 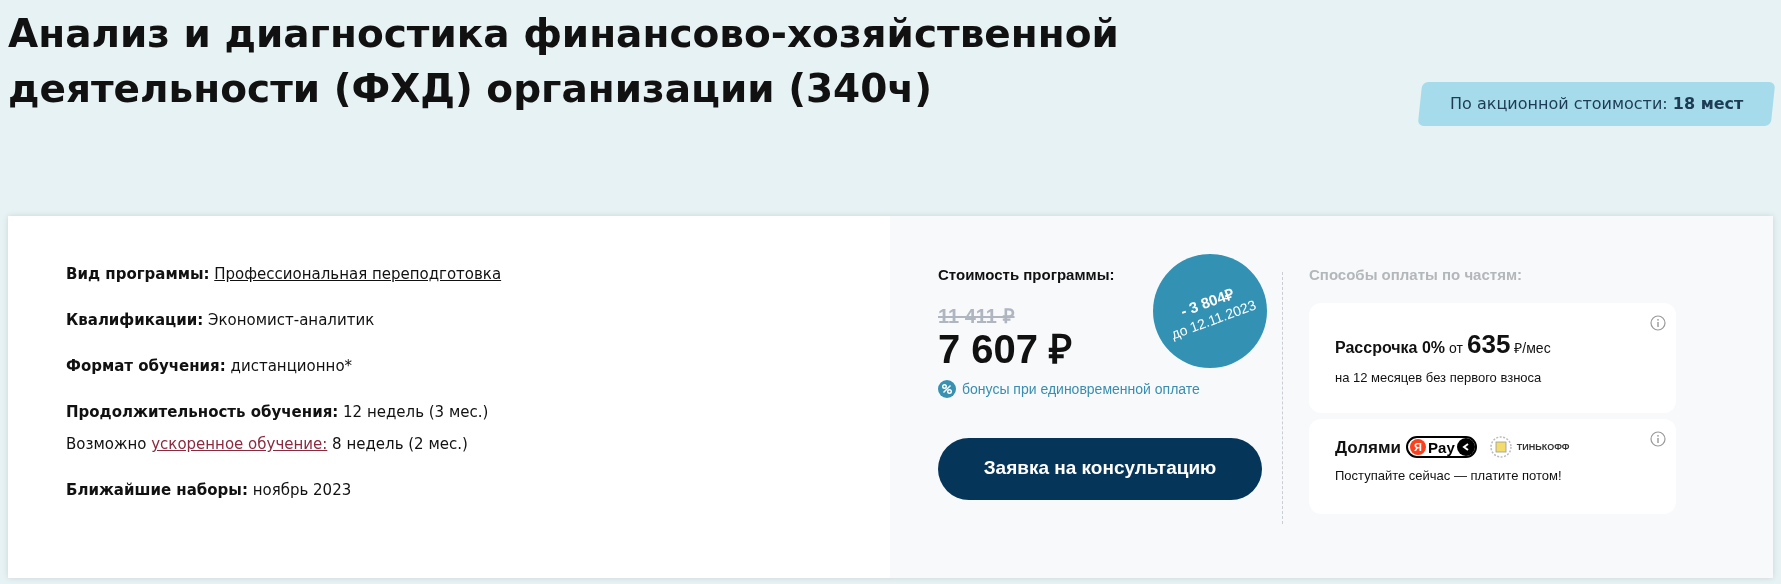 I want to click on payment-heading: Способы оплаты по частям:, so click(x=1416, y=275).